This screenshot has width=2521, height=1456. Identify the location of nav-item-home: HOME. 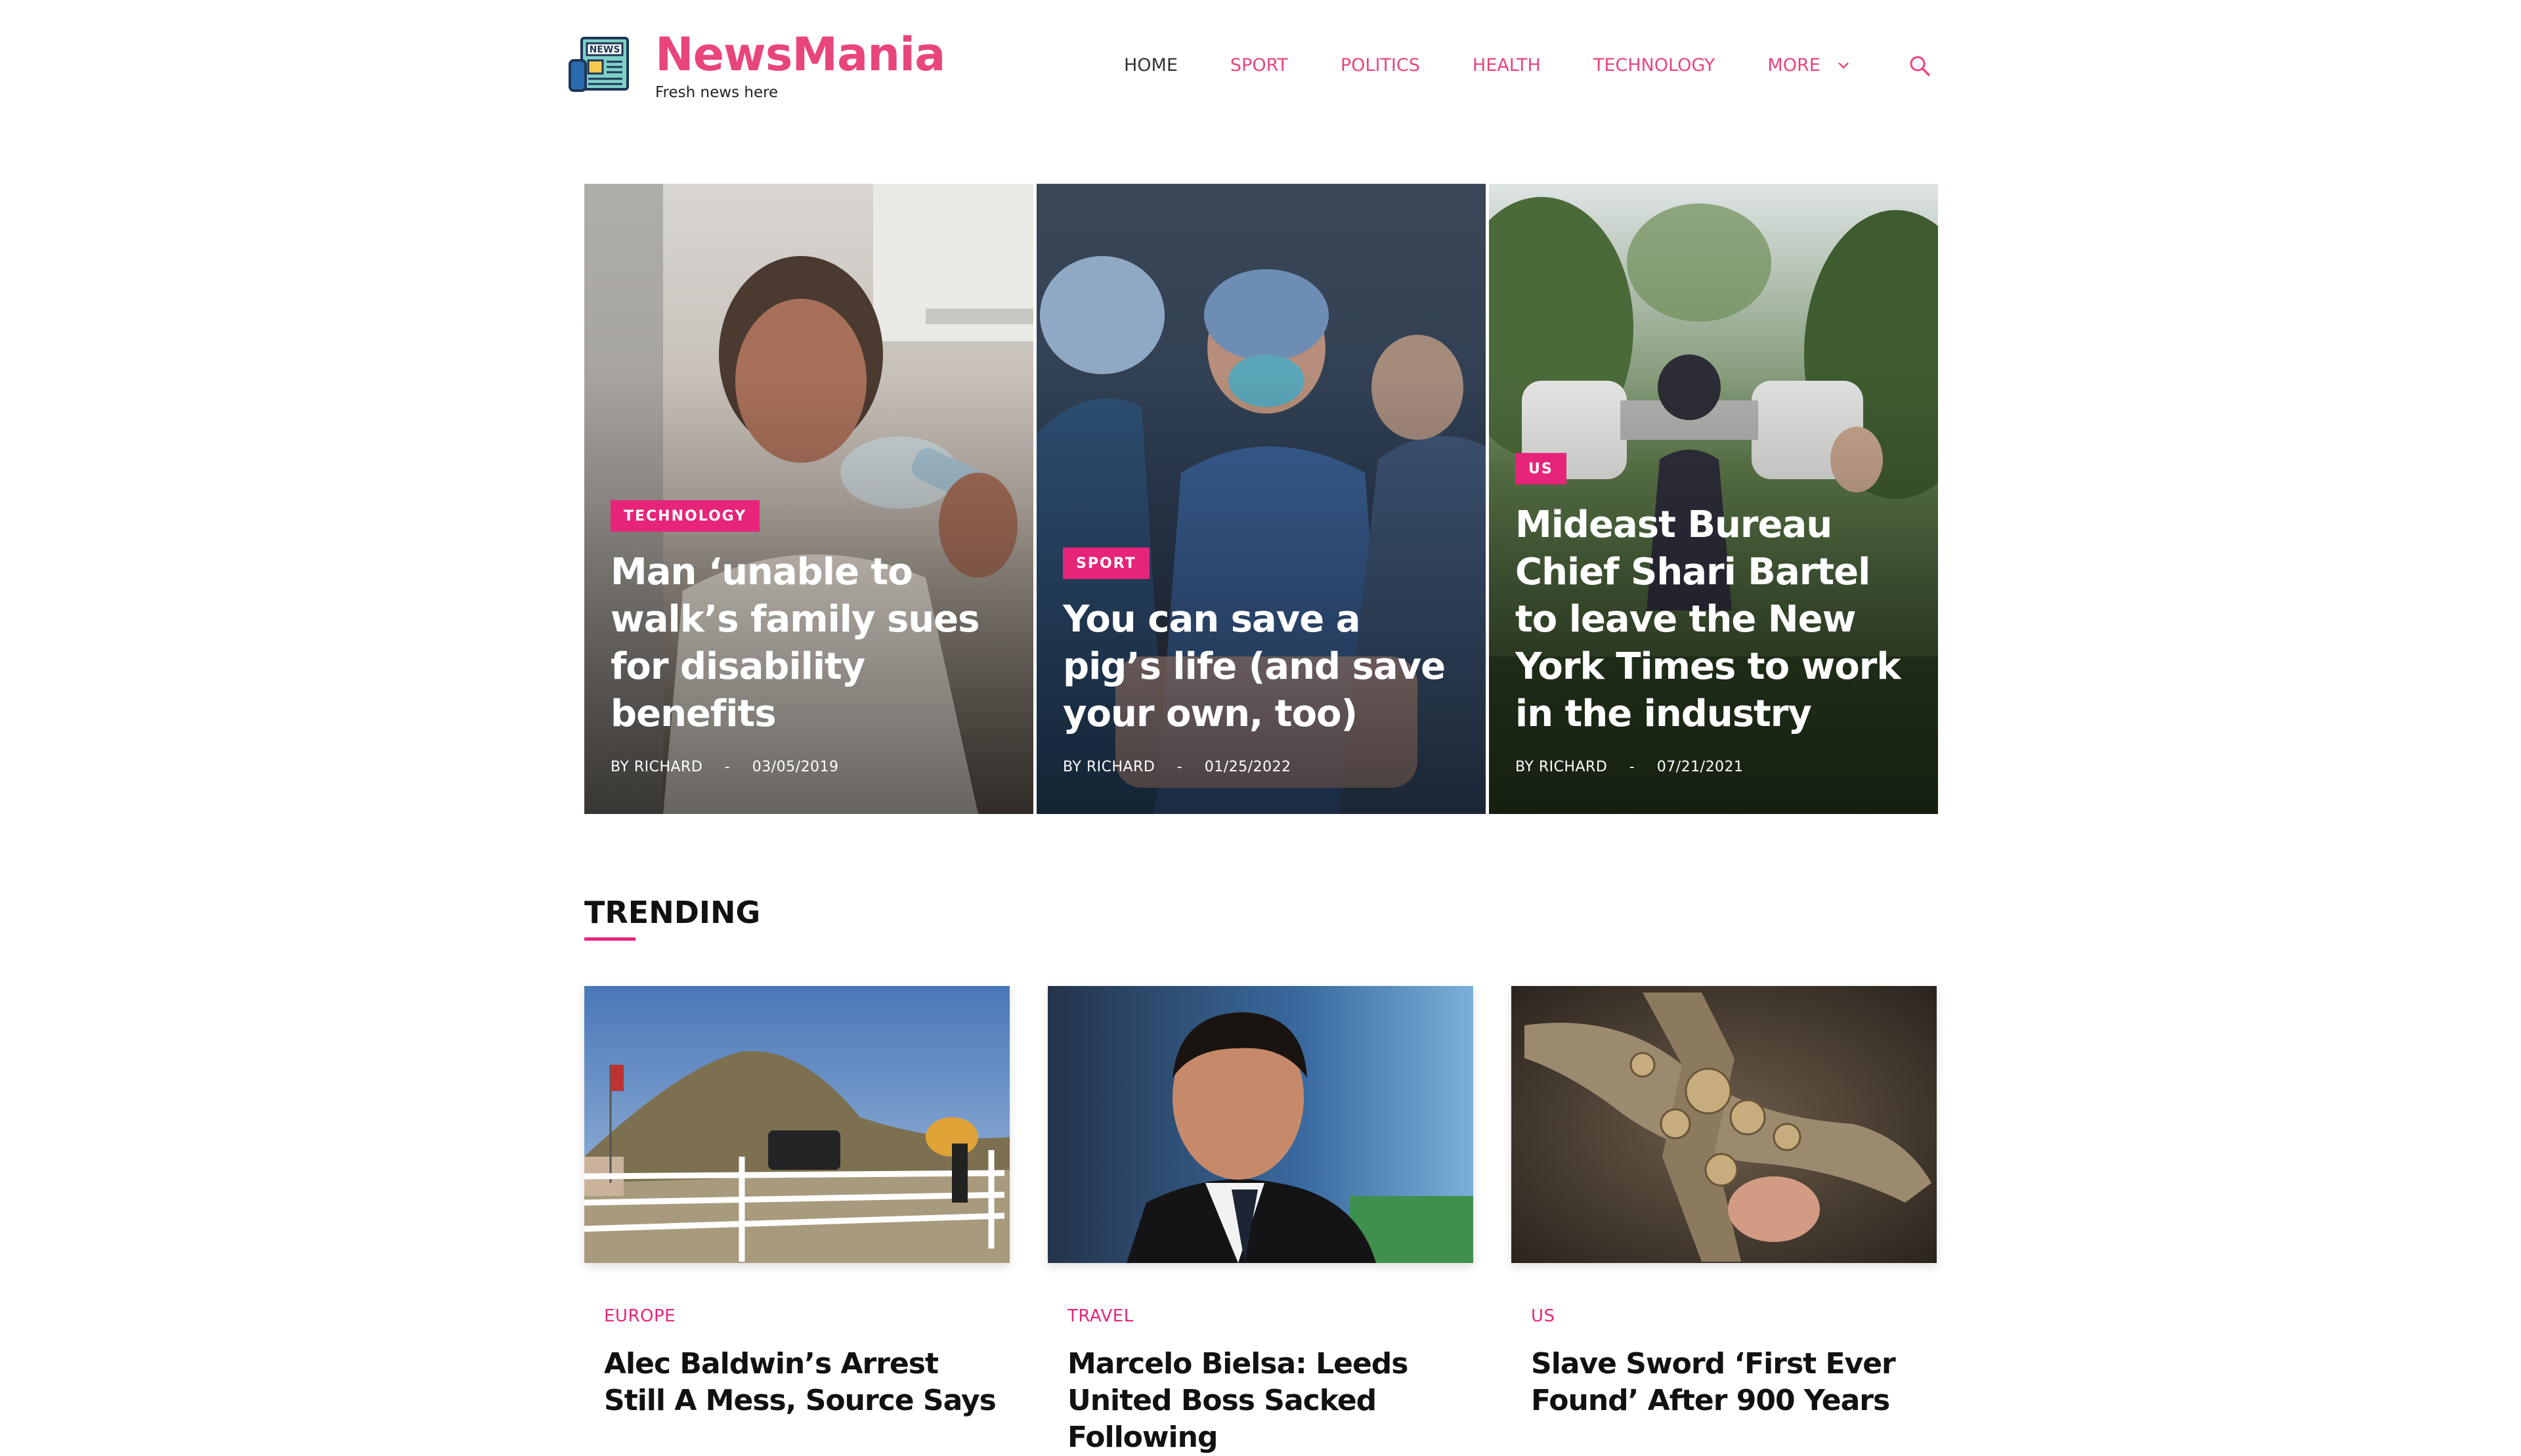
(1151, 65).